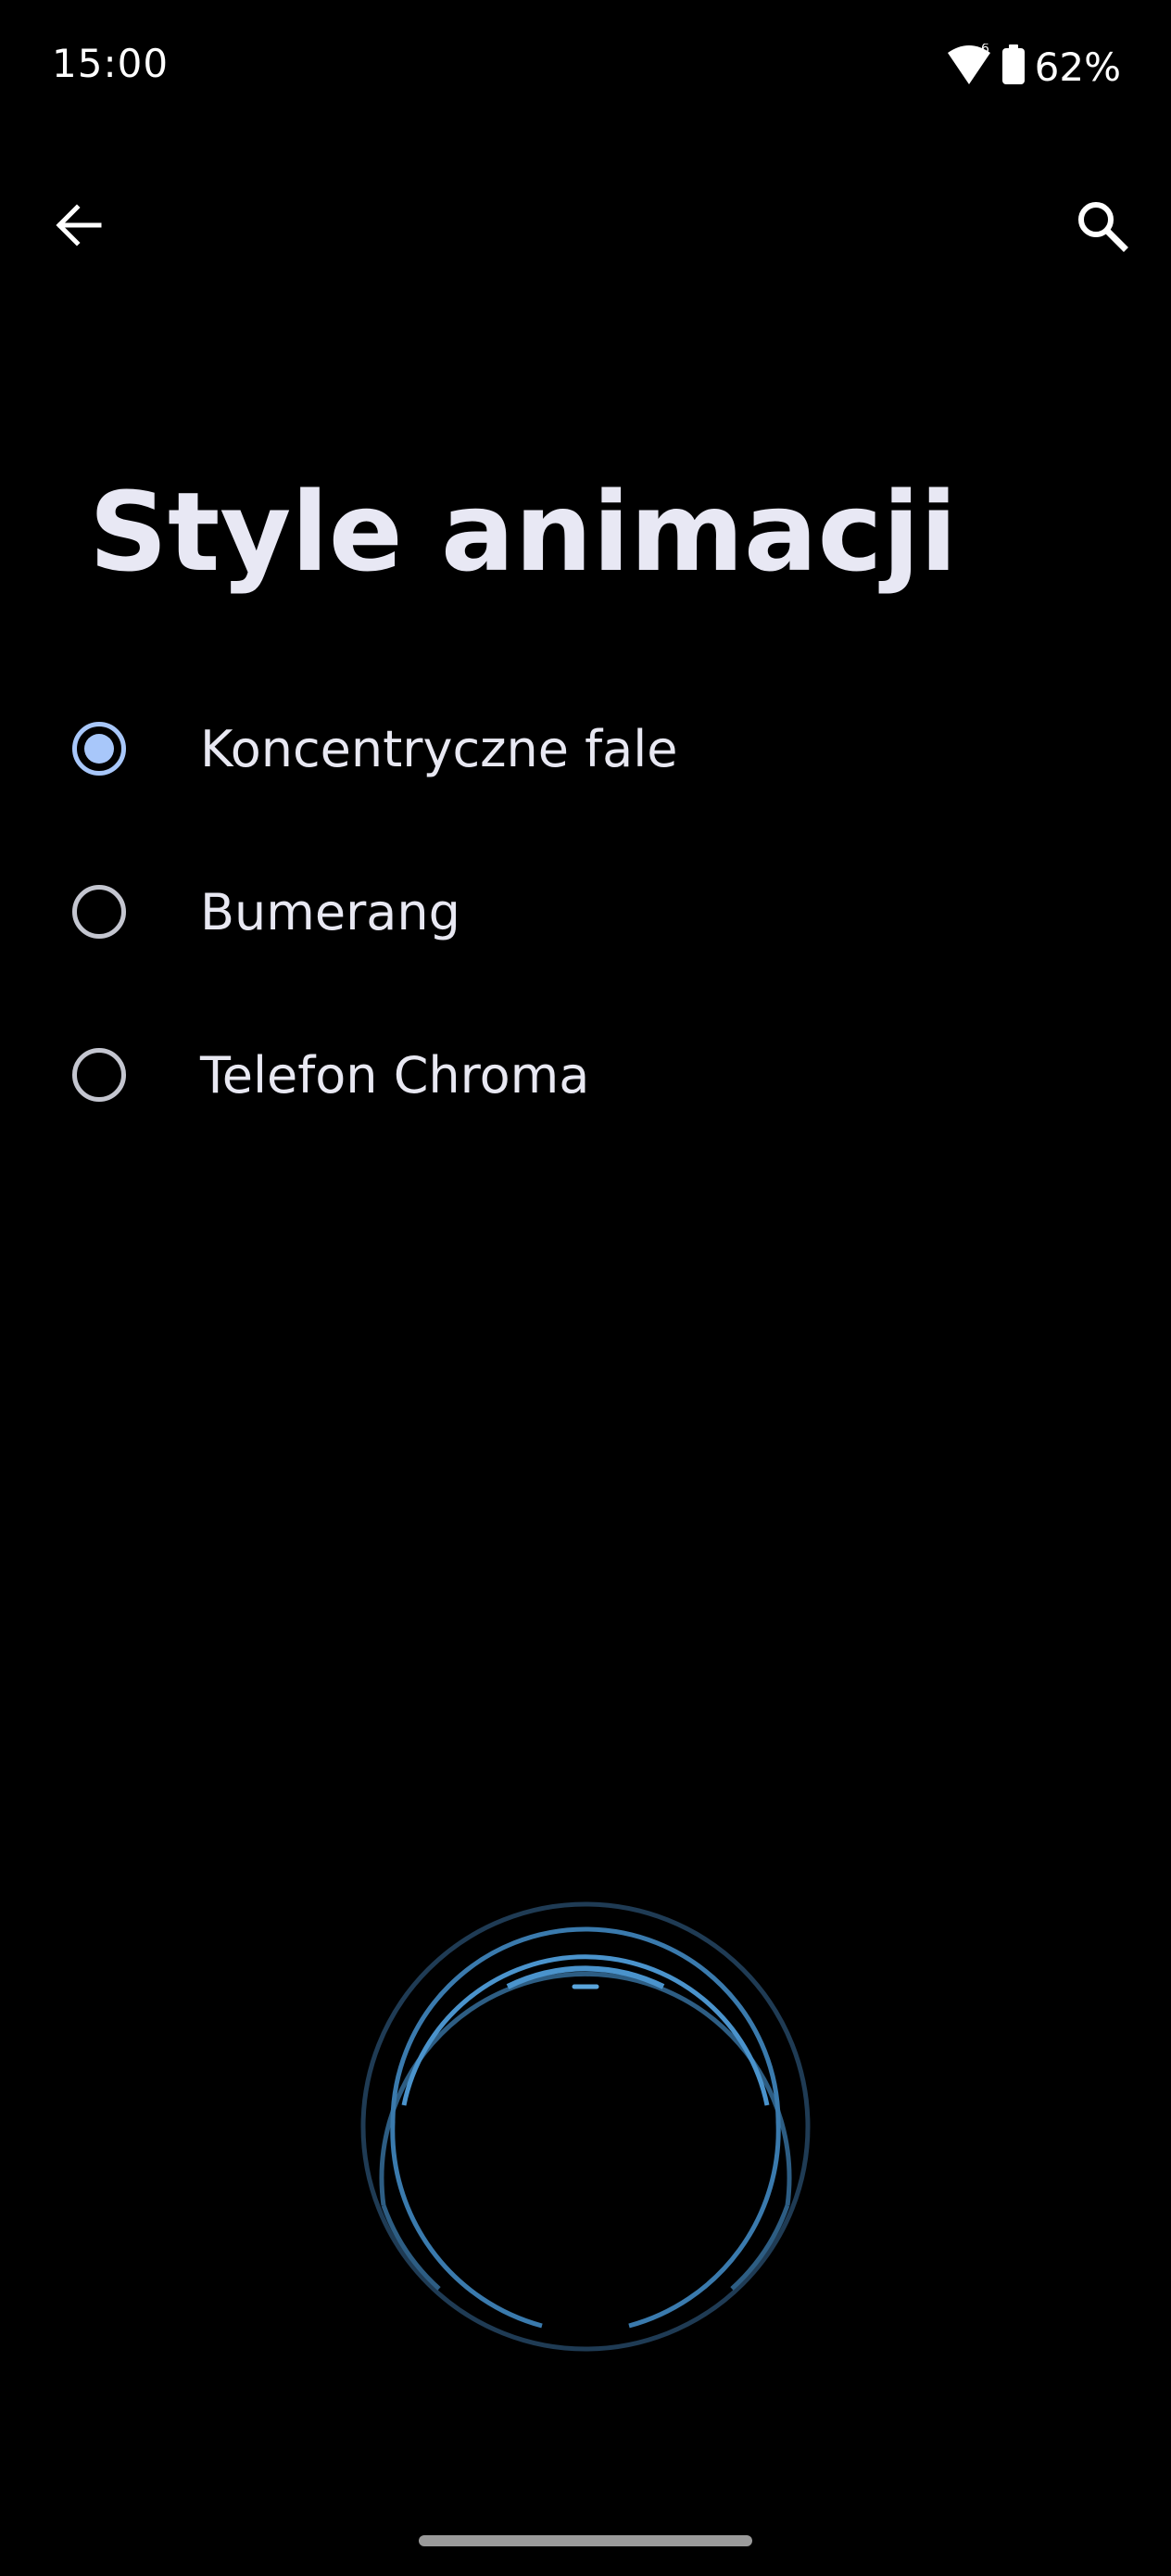 The width and height of the screenshot is (1171, 2576). What do you see at coordinates (439, 749) in the screenshot?
I see `option-label: Koncentryczne fale` at bounding box center [439, 749].